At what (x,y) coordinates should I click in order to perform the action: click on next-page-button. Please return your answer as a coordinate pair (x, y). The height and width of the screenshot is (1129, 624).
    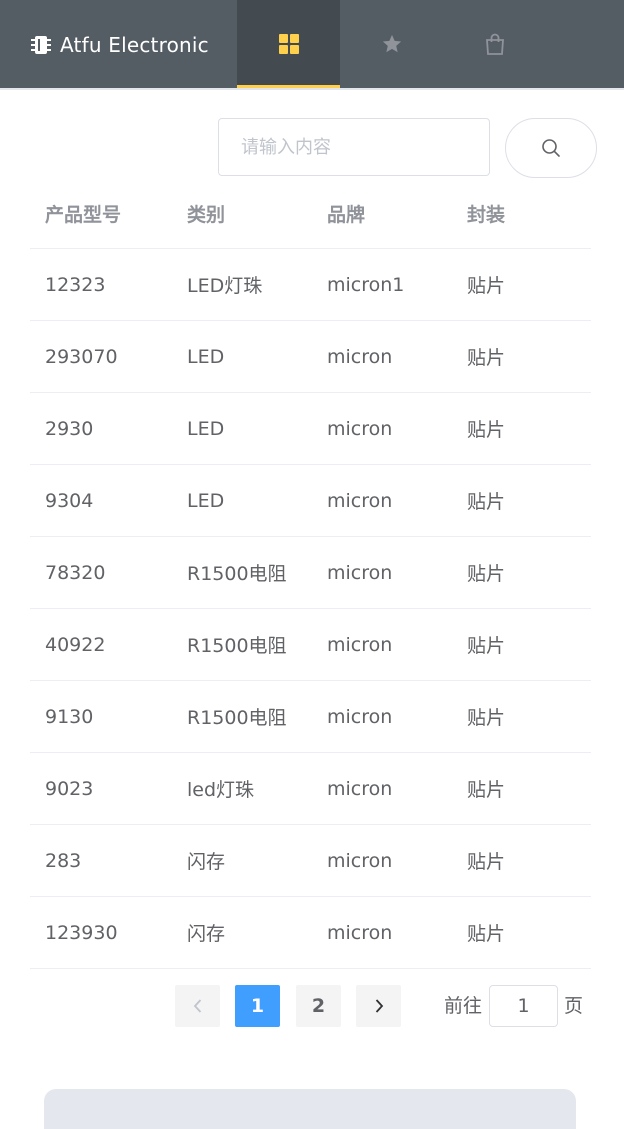
    Looking at the image, I should click on (378, 1006).